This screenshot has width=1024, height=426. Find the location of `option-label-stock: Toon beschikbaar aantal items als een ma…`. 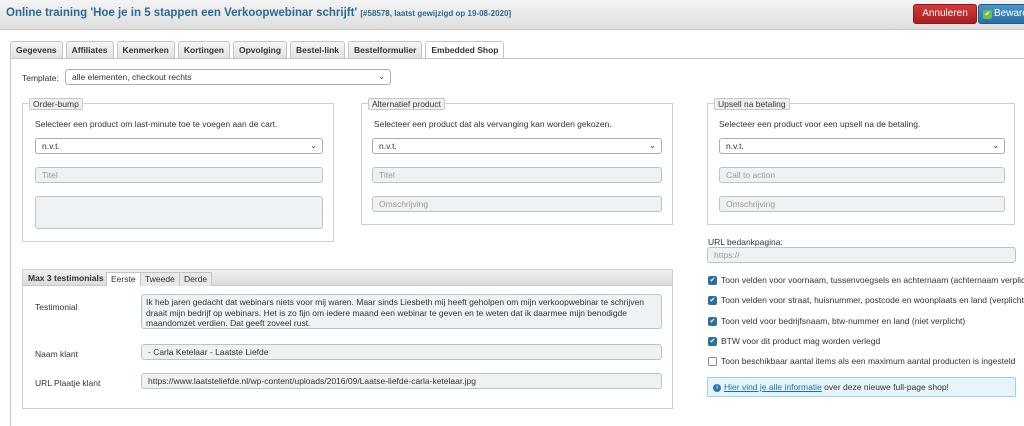

option-label-stock: Toon beschikbaar aantal items als een ma… is located at coordinates (868, 361).